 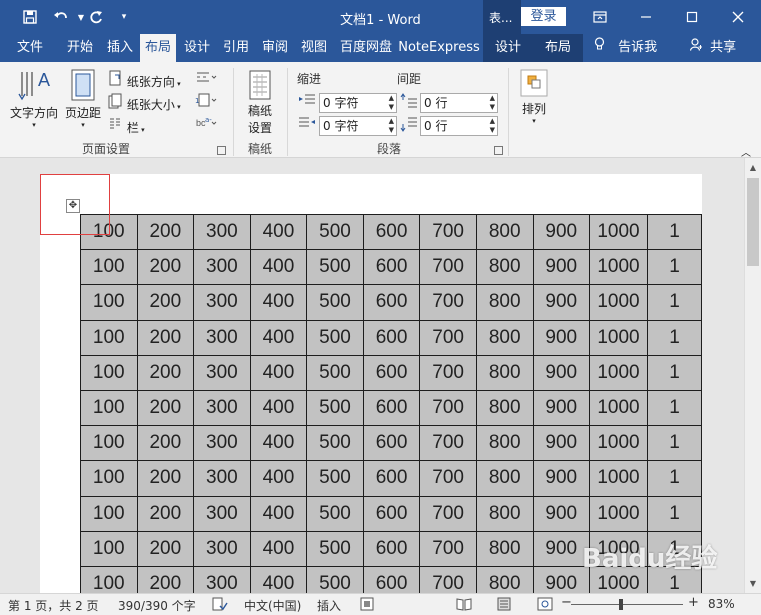 What do you see at coordinates (206, 80) in the screenshot?
I see `breaks-button` at bounding box center [206, 80].